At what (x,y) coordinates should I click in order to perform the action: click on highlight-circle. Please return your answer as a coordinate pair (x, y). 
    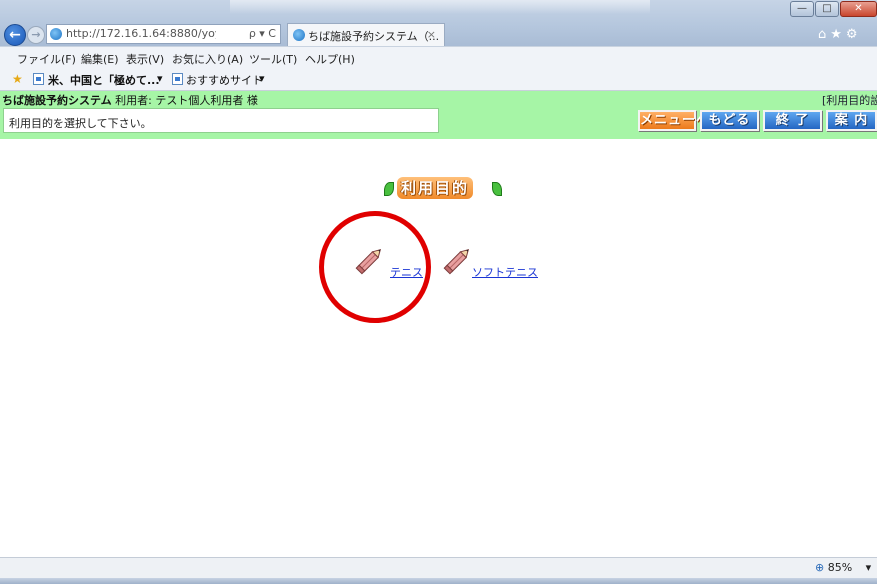
    Looking at the image, I should click on (375, 267).